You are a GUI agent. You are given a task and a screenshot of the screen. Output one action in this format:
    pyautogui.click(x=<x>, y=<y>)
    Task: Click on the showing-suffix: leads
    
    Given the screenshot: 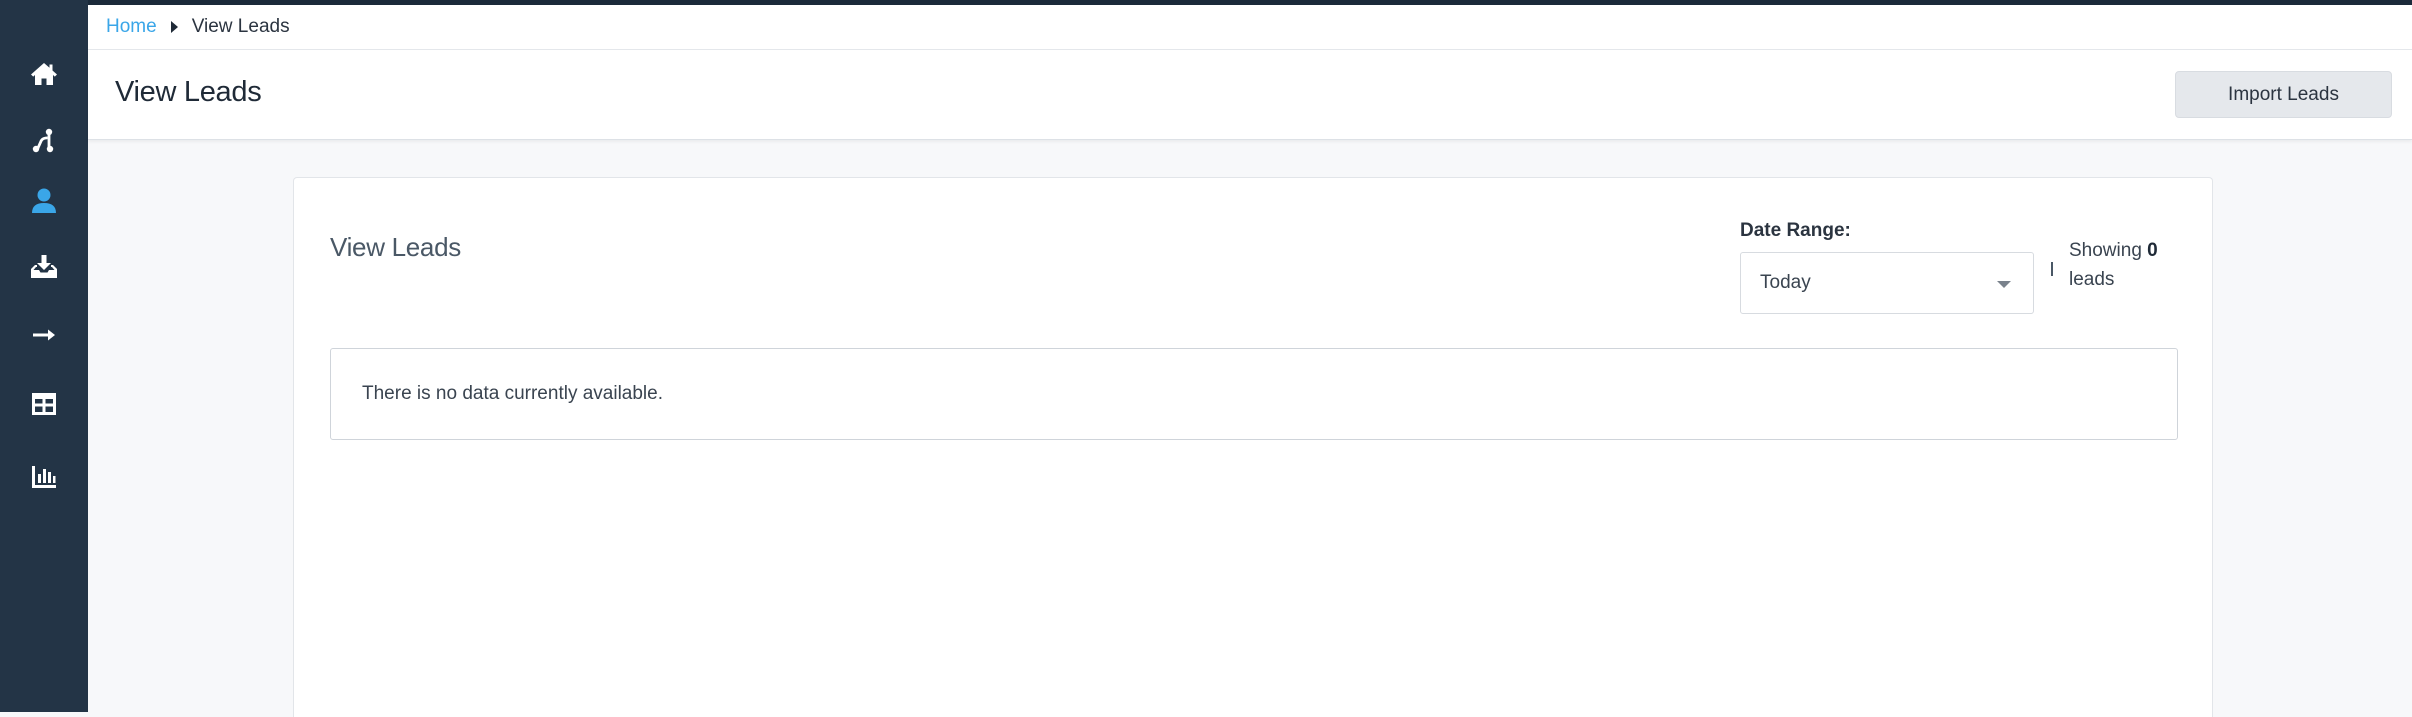 What is the action you would take?
    pyautogui.click(x=2092, y=279)
    